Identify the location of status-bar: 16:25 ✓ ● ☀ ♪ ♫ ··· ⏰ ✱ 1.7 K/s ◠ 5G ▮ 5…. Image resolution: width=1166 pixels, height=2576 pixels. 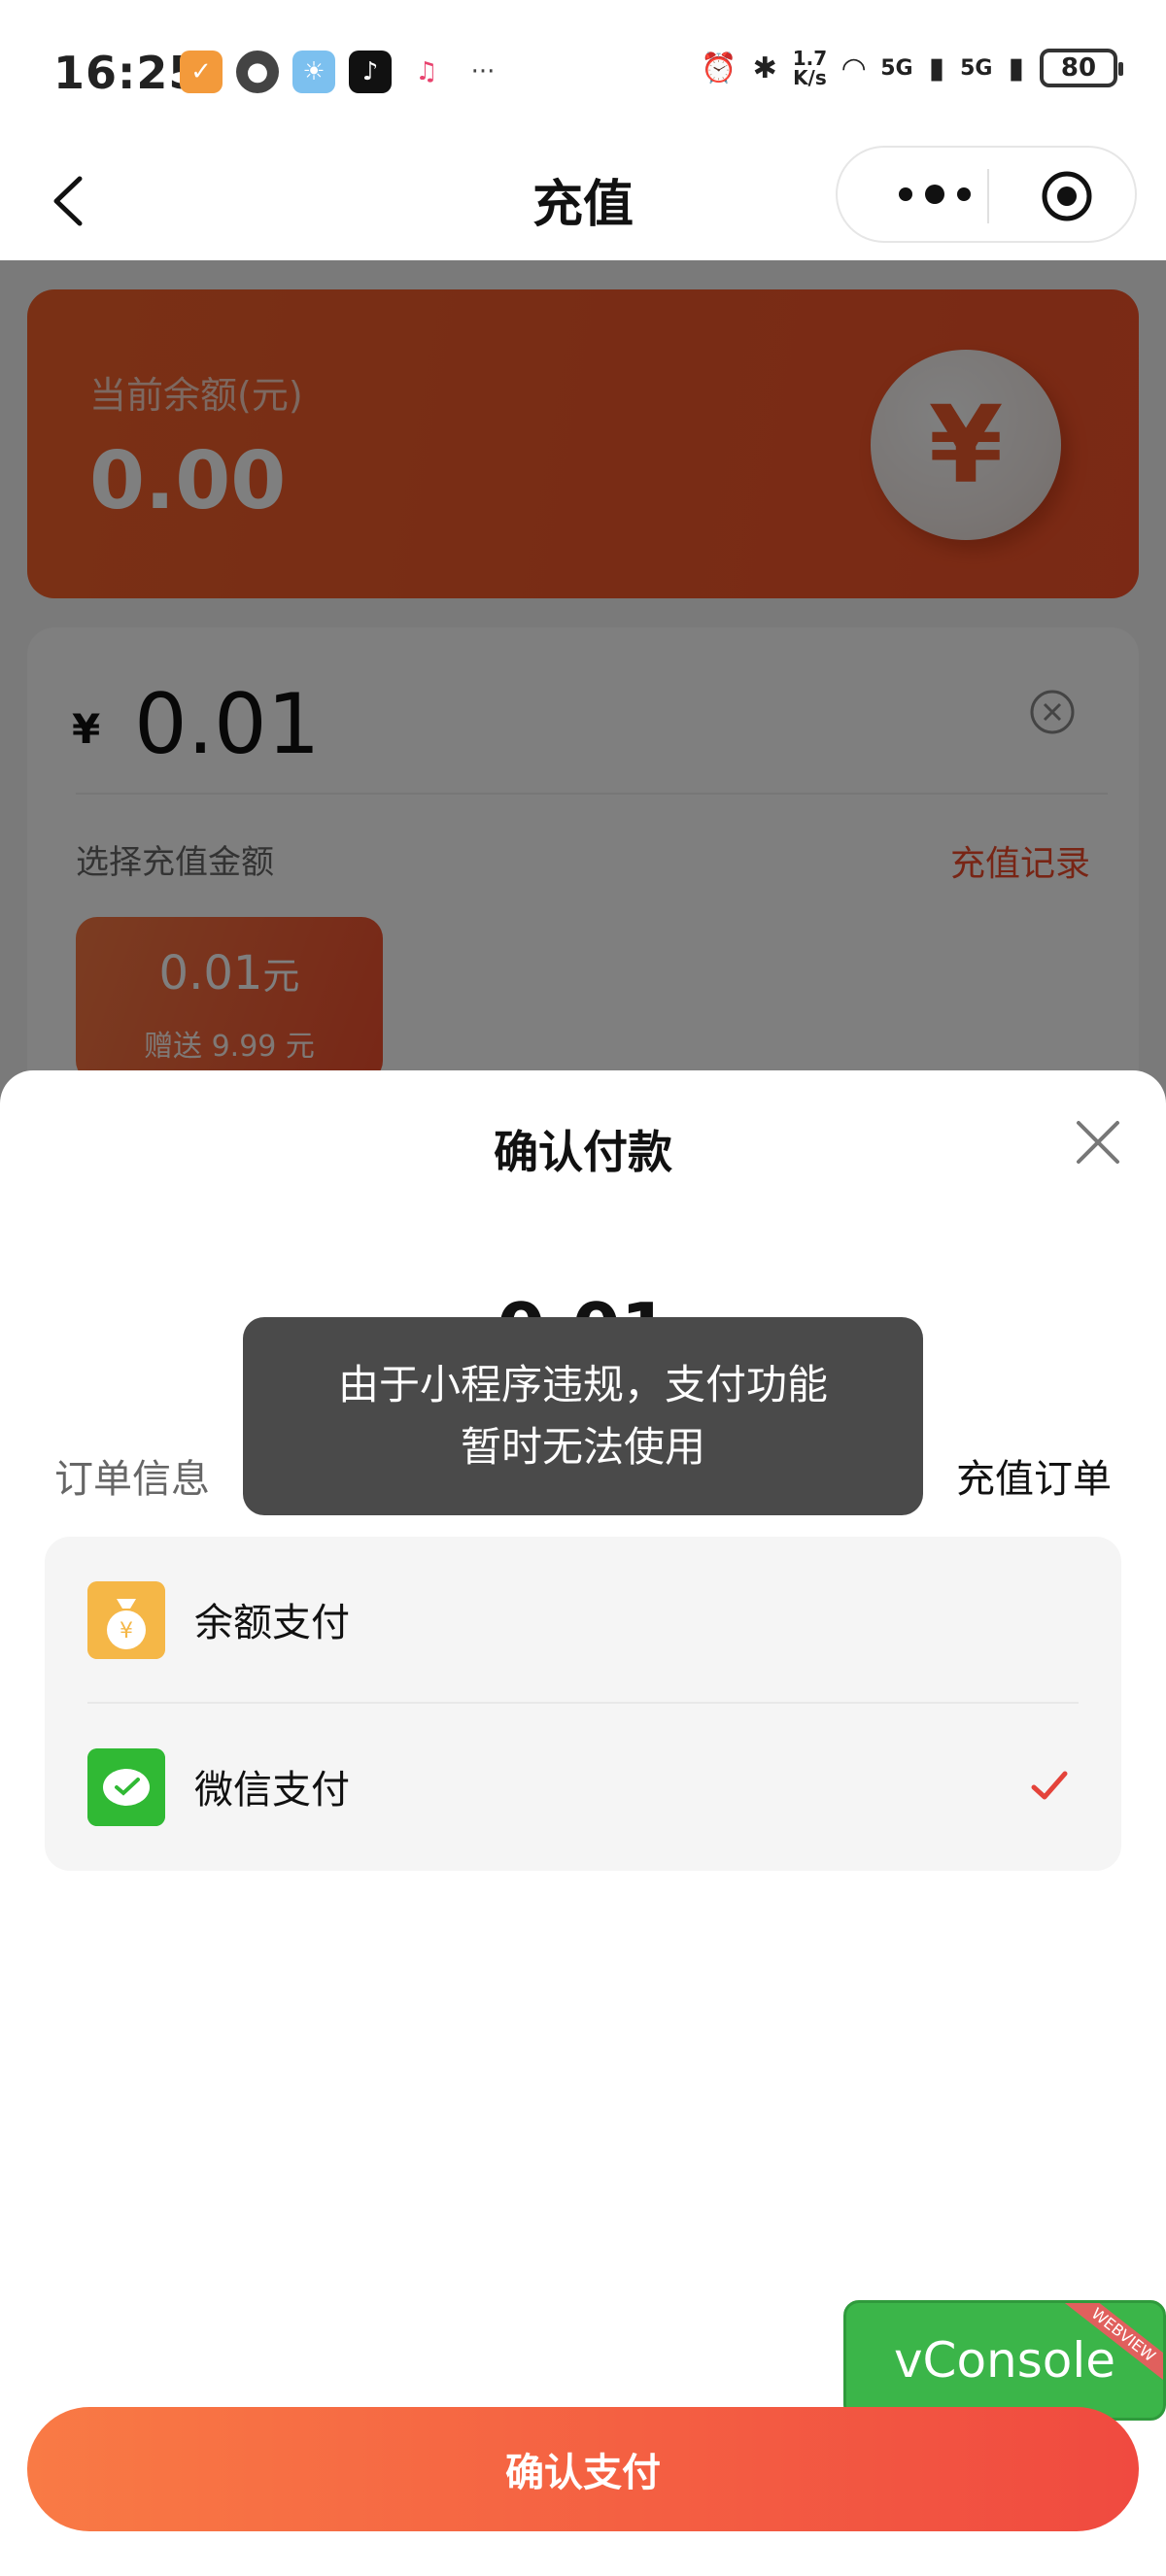
(583, 73).